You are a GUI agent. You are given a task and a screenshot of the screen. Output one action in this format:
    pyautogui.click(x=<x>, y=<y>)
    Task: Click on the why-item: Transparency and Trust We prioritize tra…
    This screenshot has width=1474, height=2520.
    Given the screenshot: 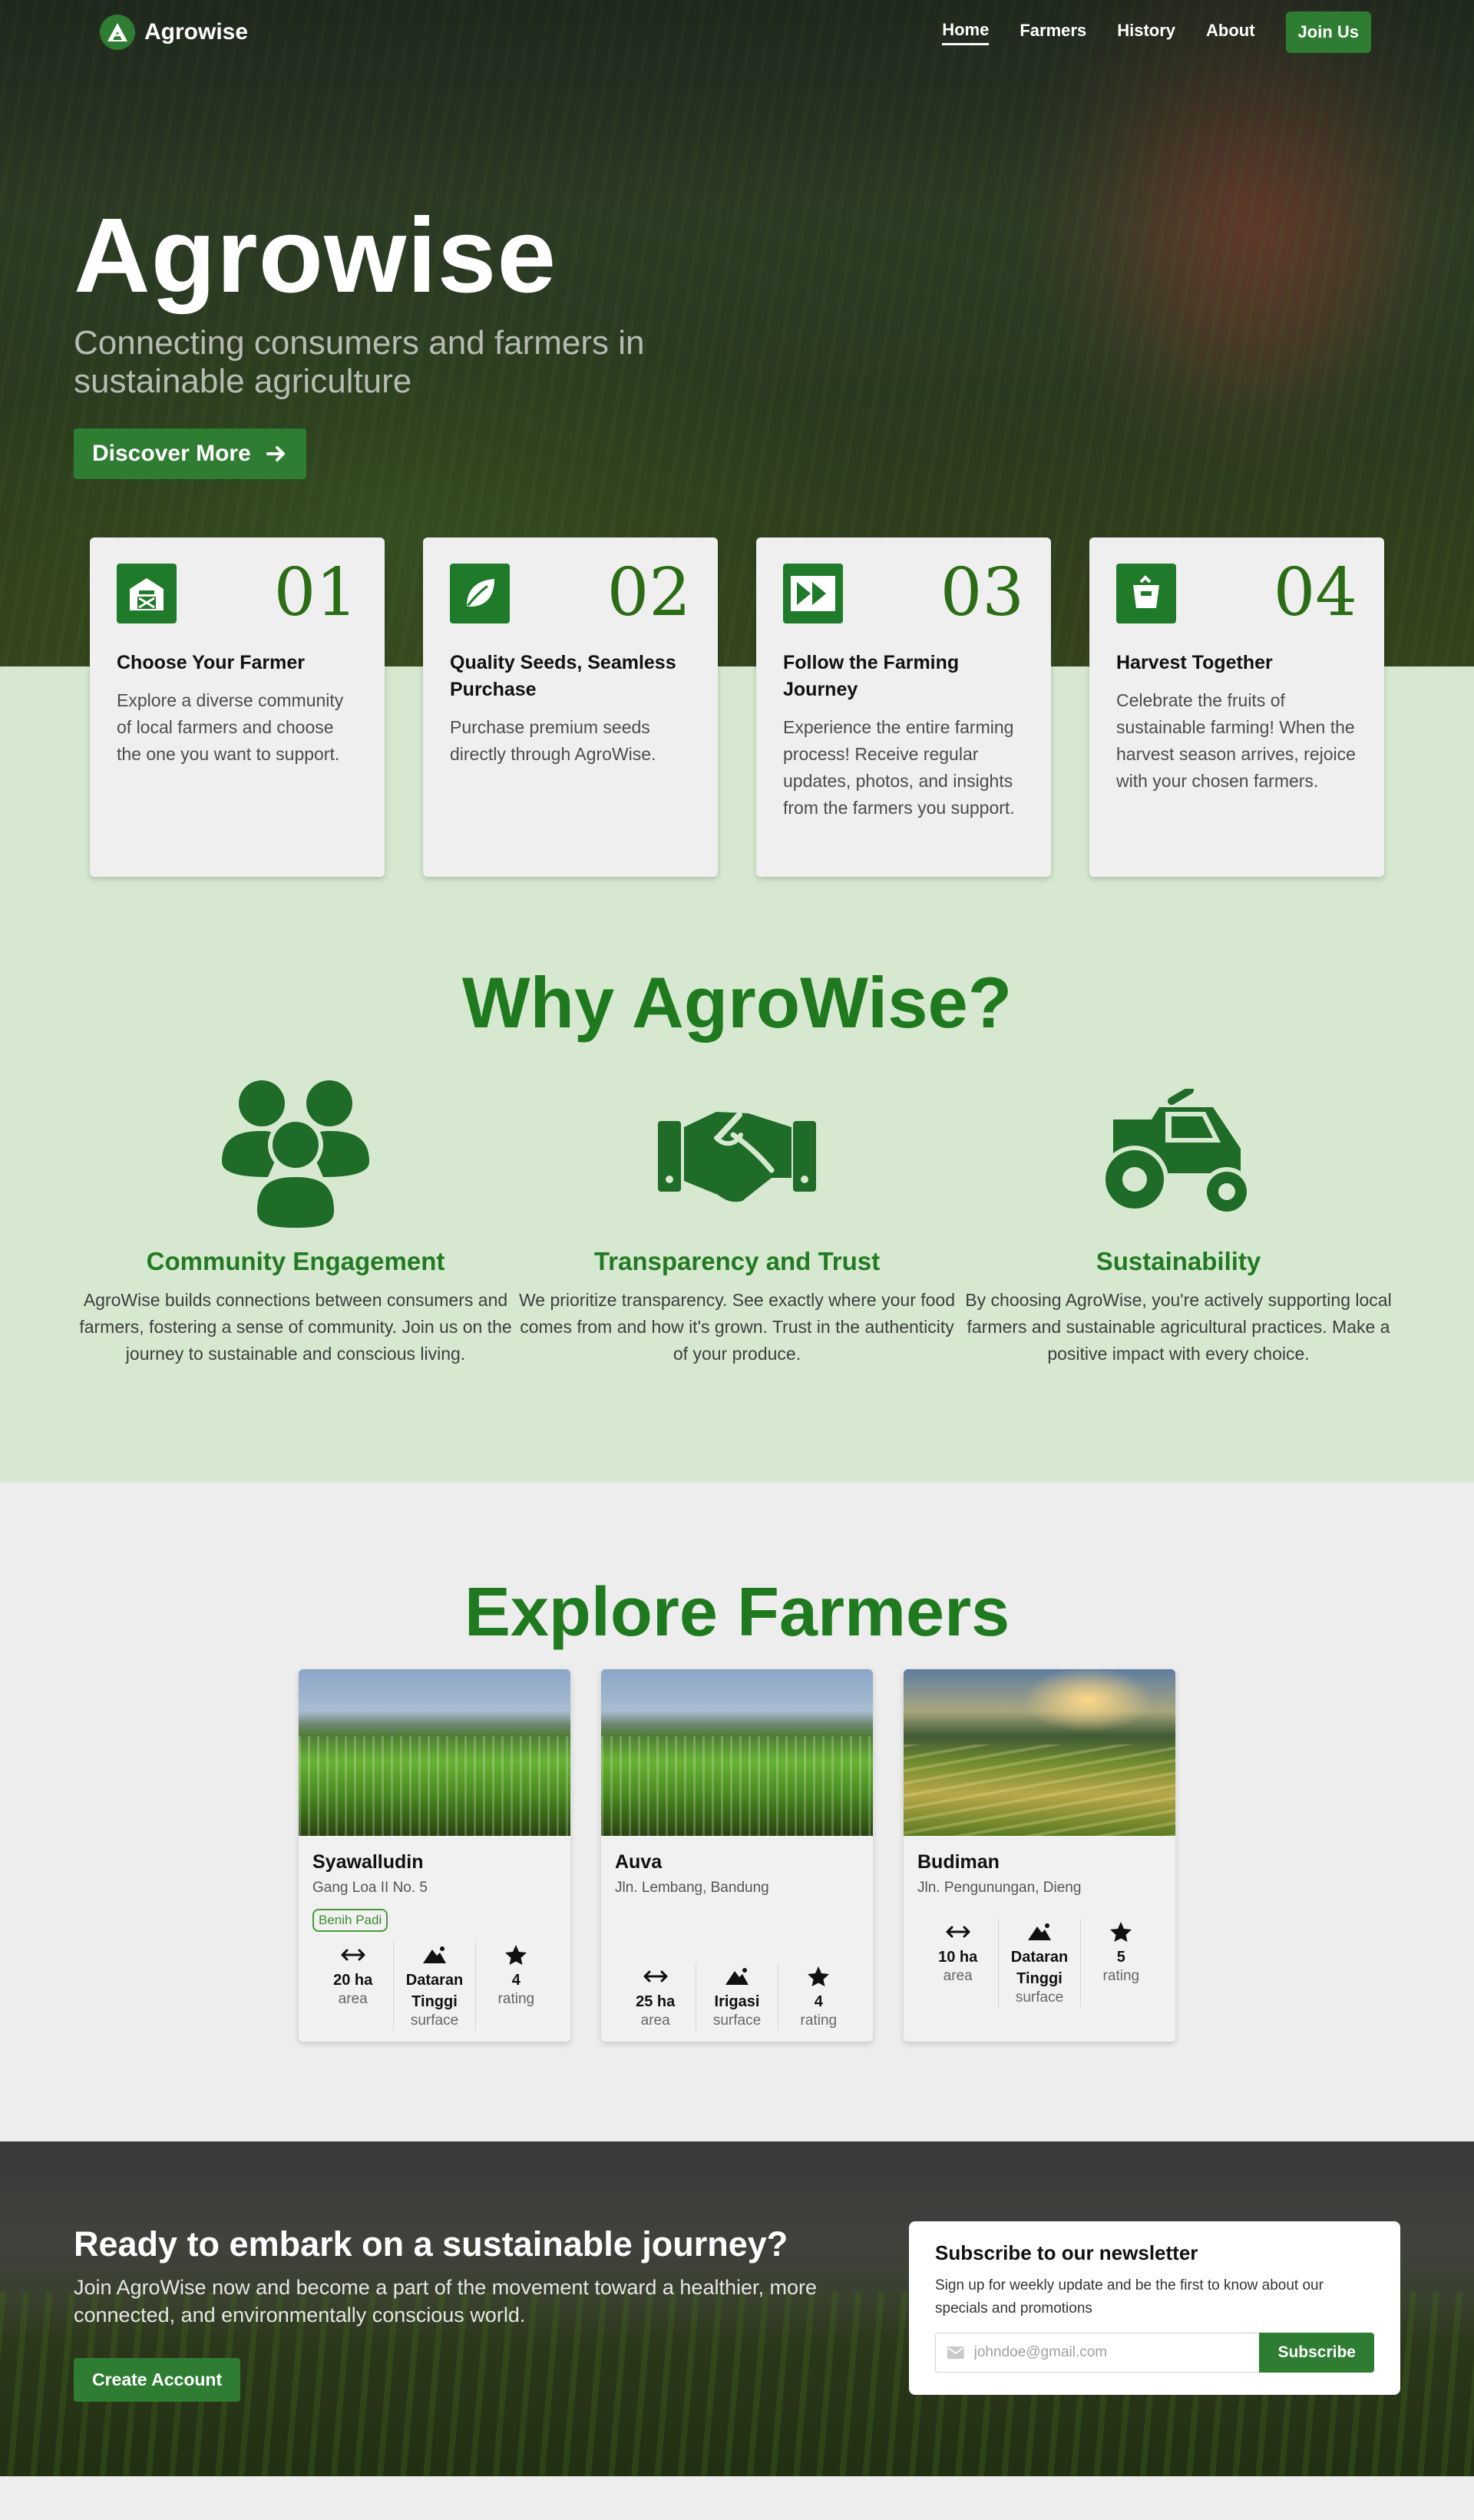 What is the action you would take?
    pyautogui.click(x=737, y=1218)
    